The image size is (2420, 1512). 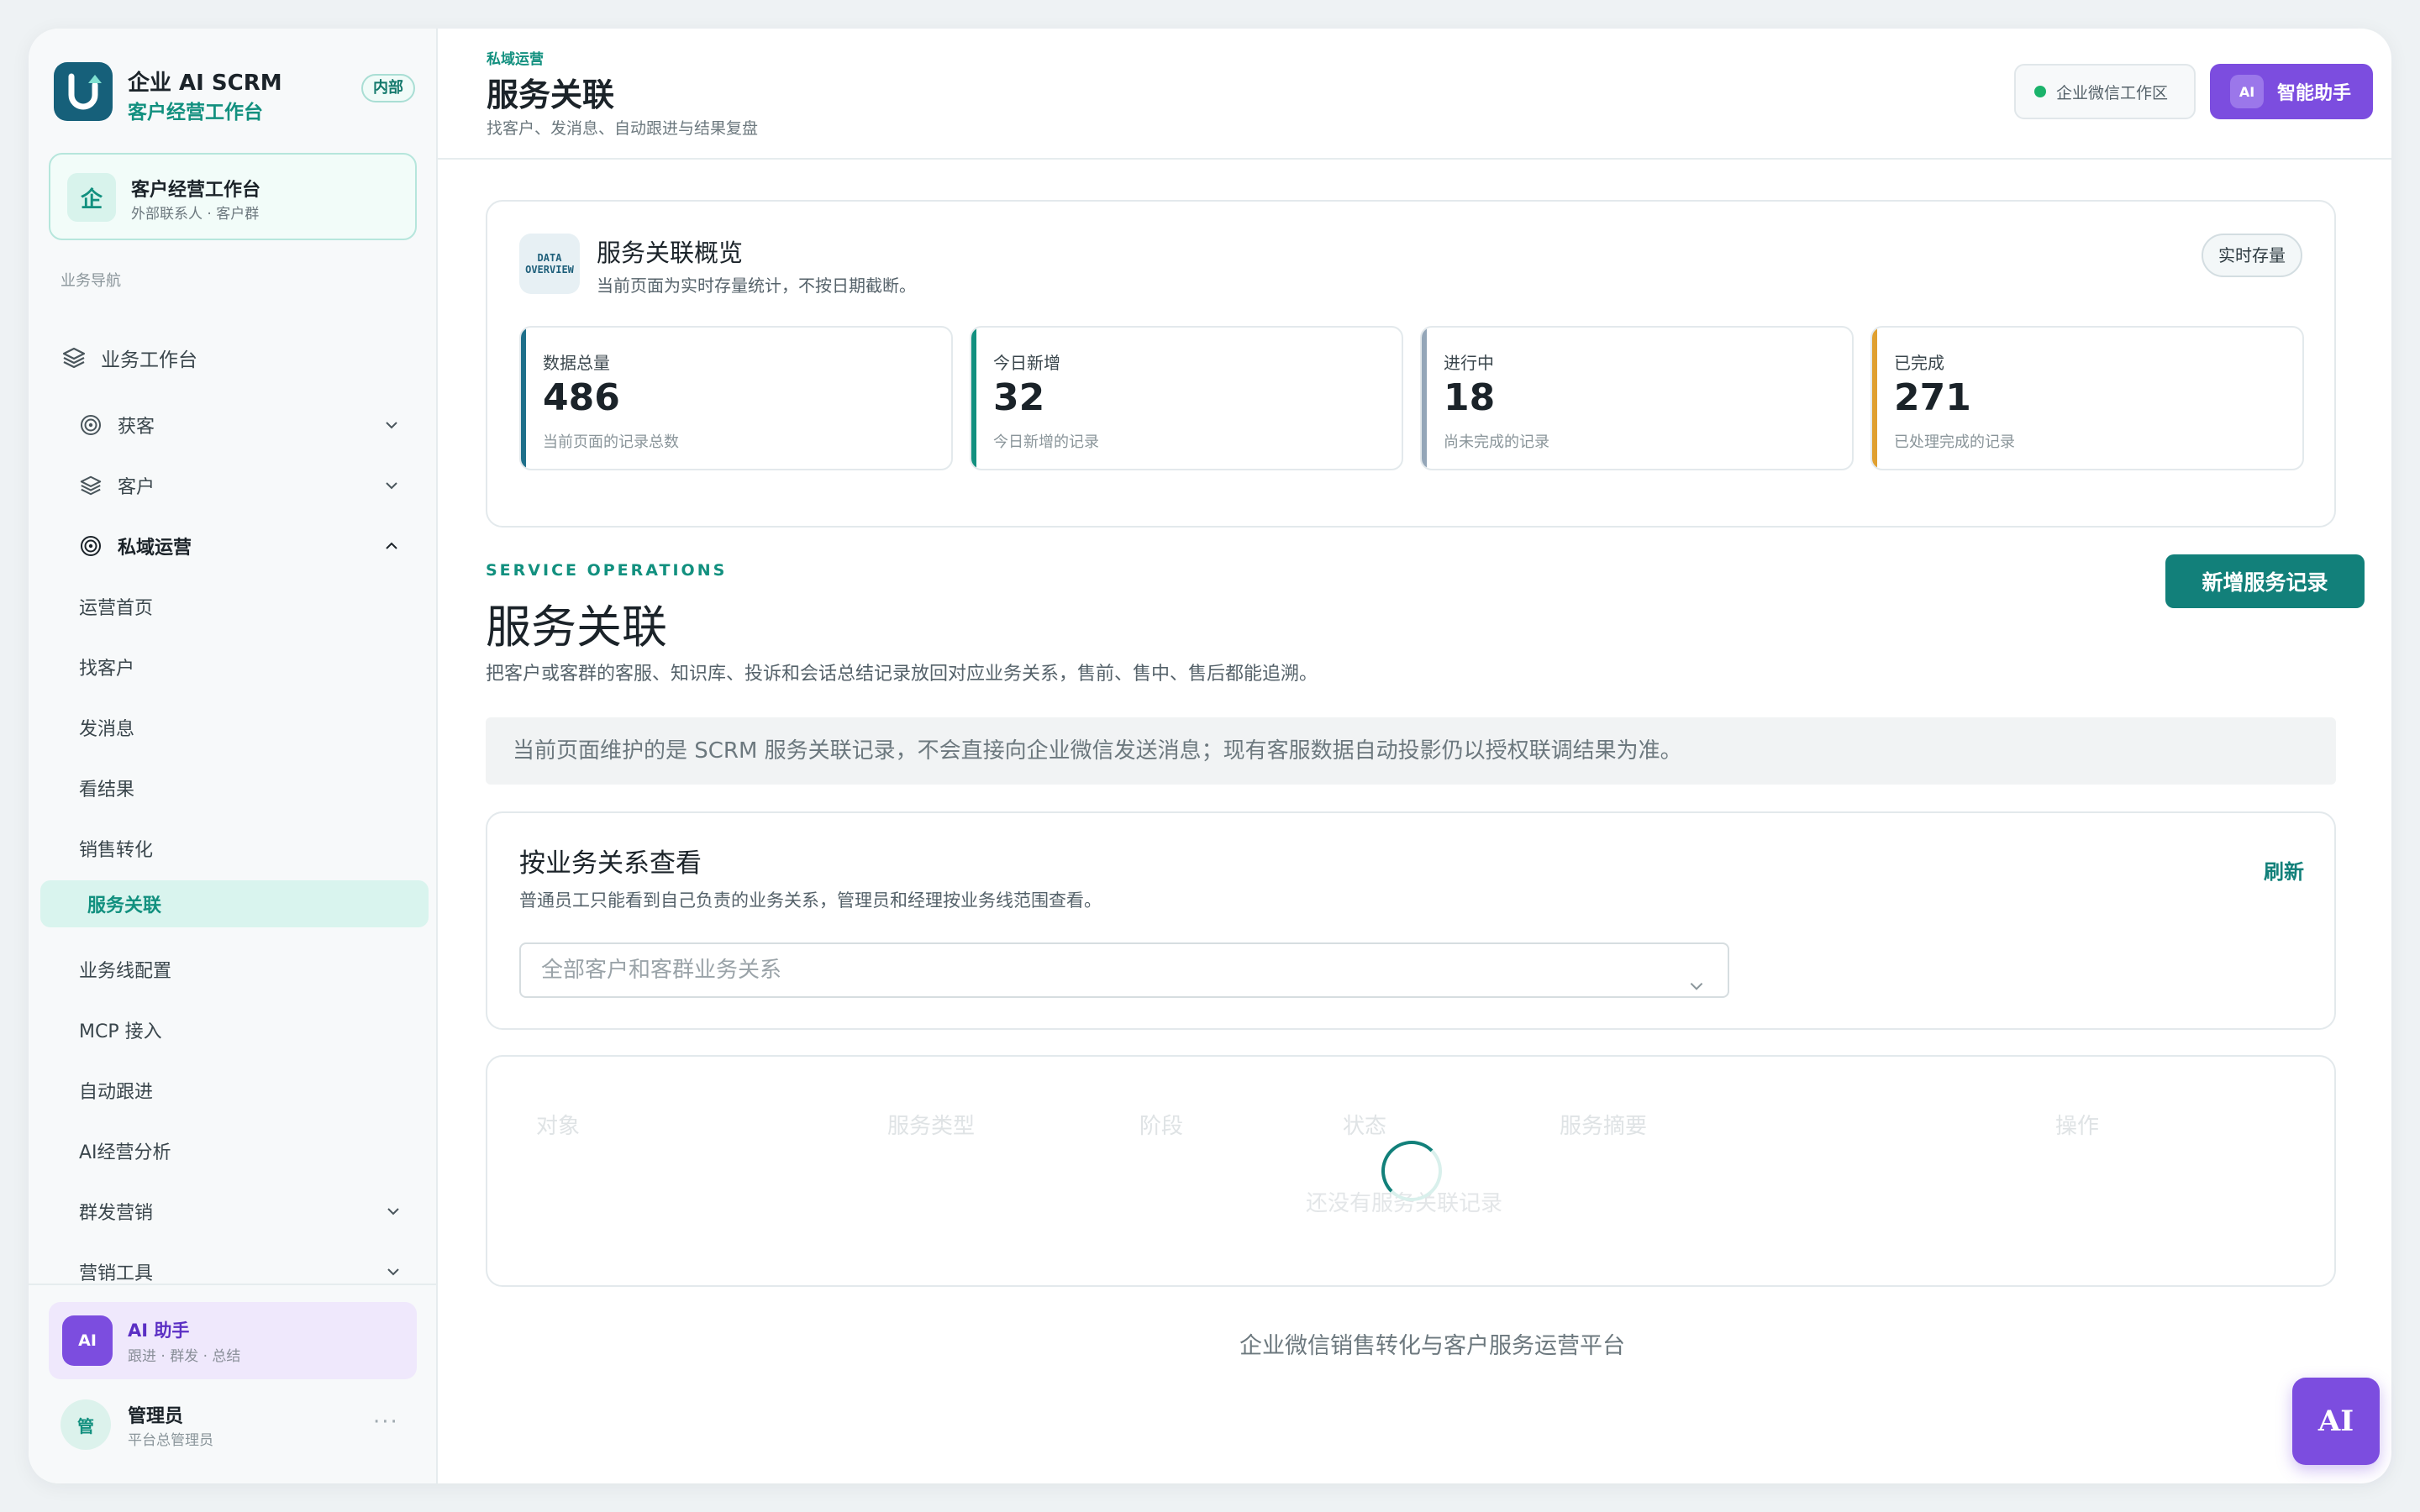 What do you see at coordinates (1186, 398) in the screenshot?
I see `stat-card-new-today: 今日新增 32 今日新增的记录` at bounding box center [1186, 398].